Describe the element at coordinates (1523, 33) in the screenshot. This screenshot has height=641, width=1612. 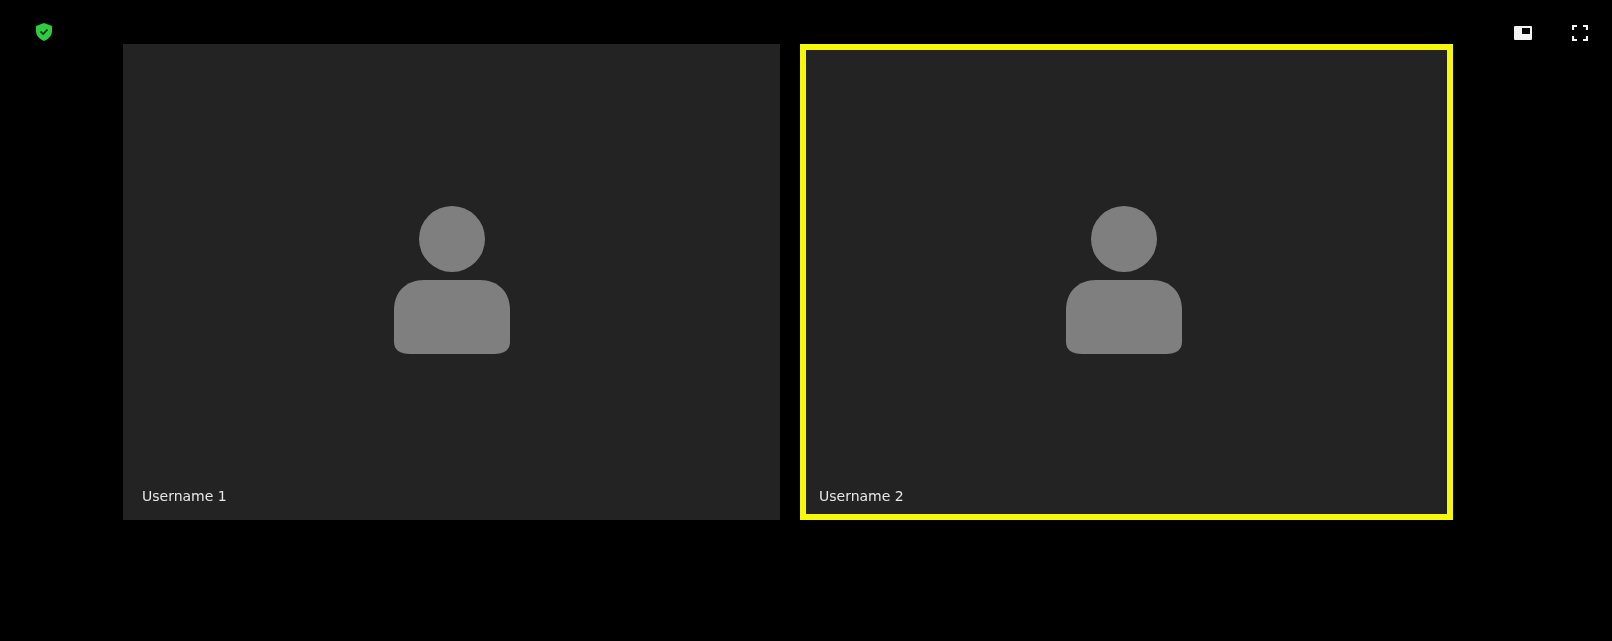
I see `view-layout-icon` at that location.